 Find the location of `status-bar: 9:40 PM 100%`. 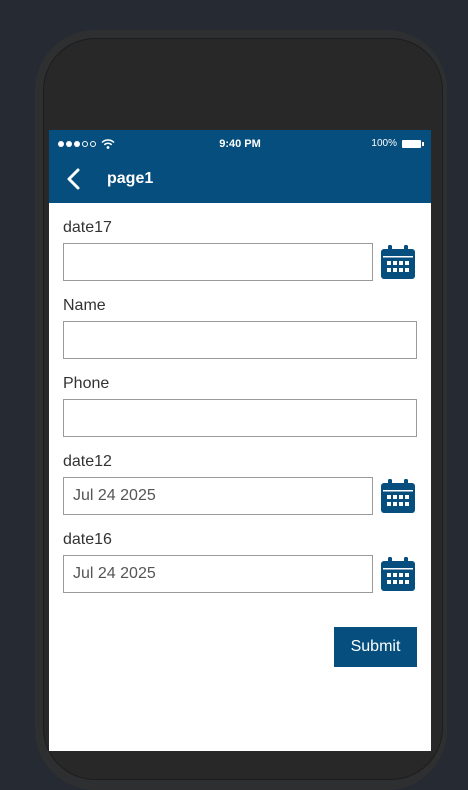

status-bar: 9:40 PM 100% is located at coordinates (240, 143).